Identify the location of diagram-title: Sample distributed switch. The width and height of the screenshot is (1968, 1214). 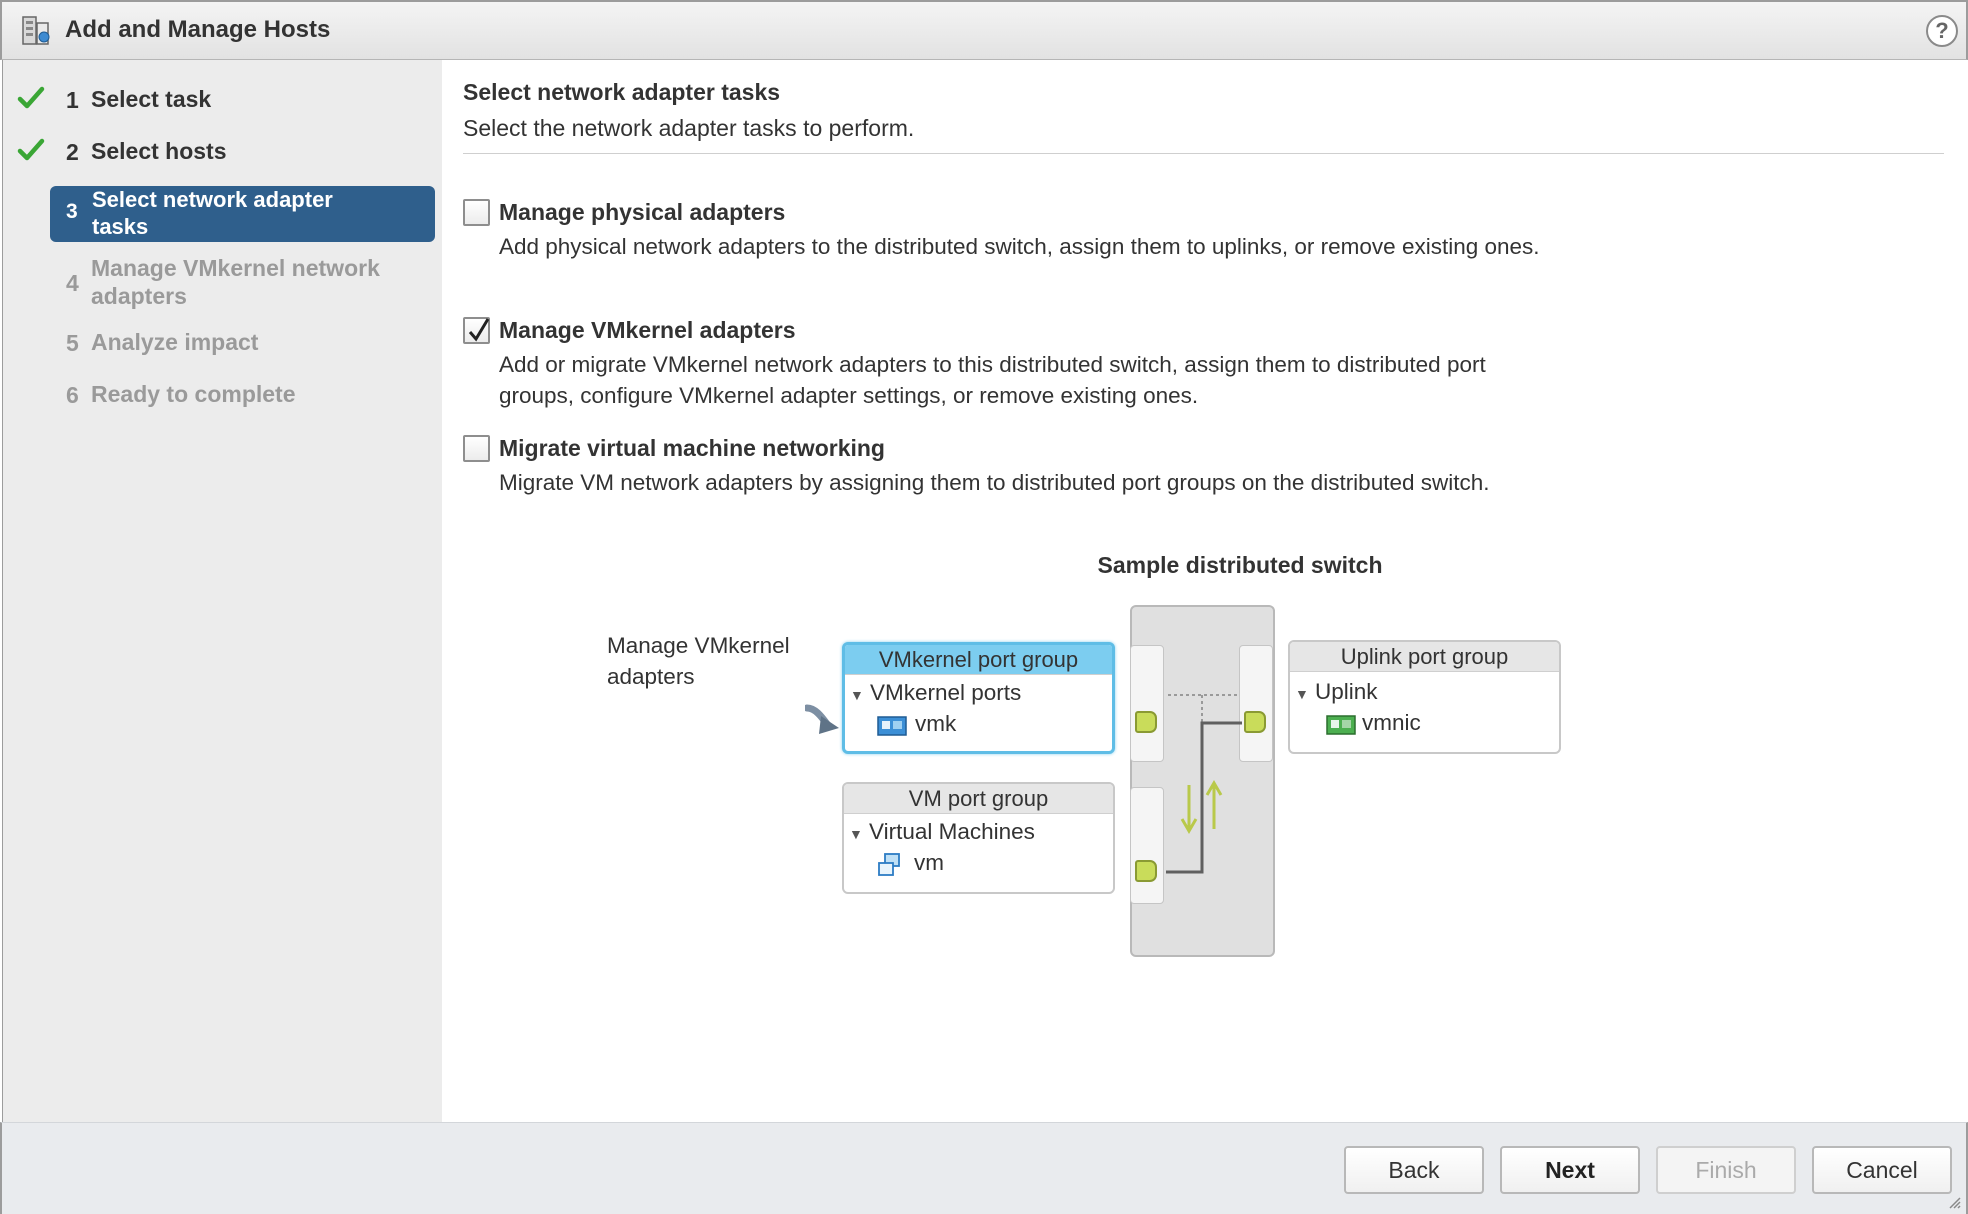
(1240, 565).